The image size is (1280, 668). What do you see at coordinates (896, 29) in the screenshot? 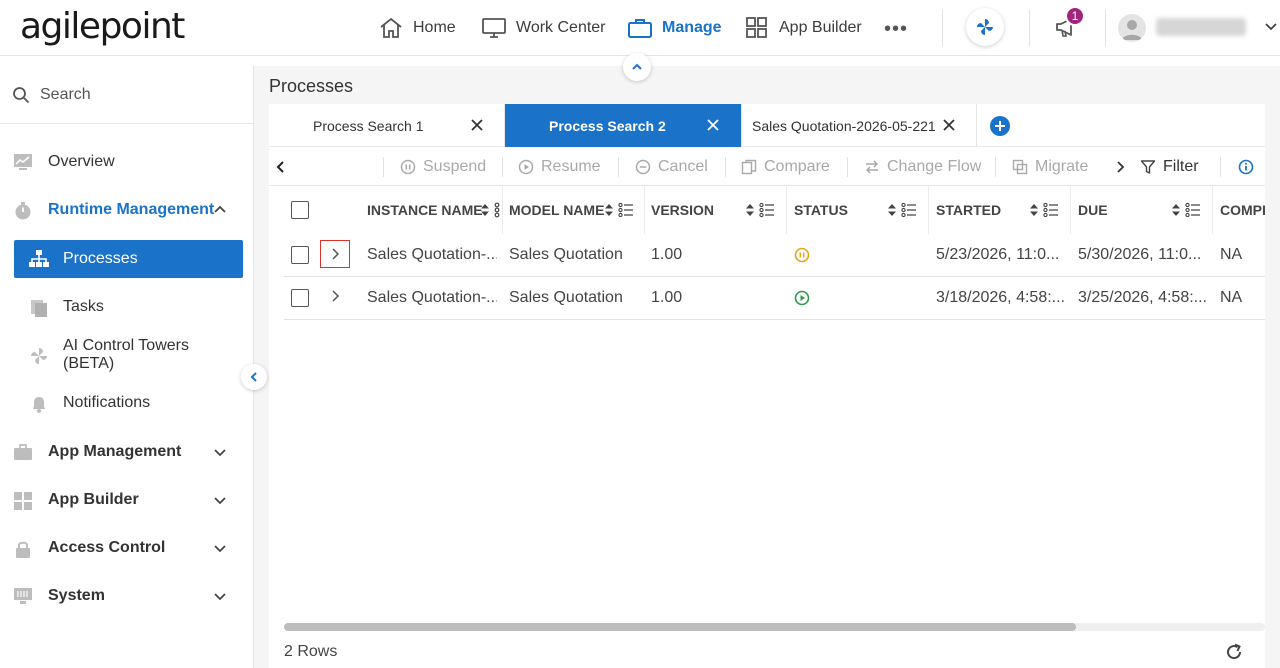
I see `more-menu-button: •••` at bounding box center [896, 29].